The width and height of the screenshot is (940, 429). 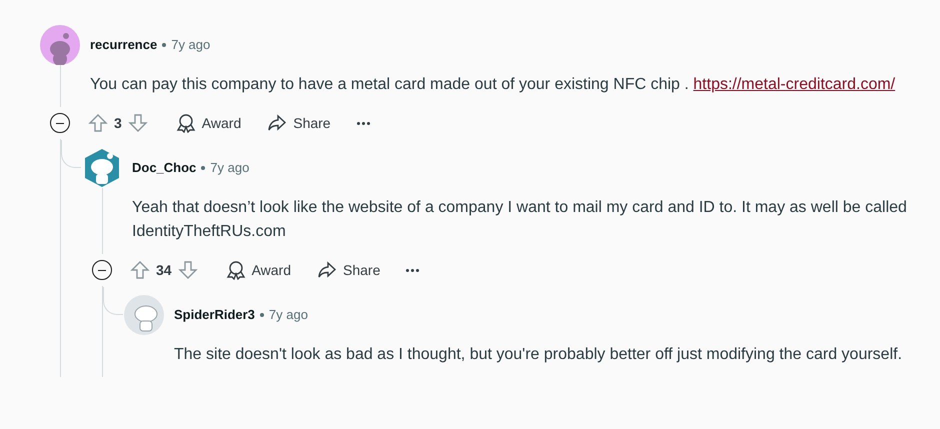 I want to click on comment-link: https://metal-creditcard.com/, so click(x=794, y=84).